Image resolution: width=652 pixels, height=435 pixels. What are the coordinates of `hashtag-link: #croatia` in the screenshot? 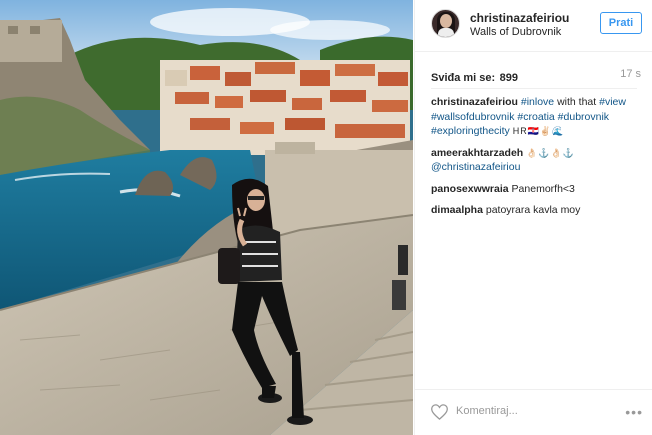 It's located at (535, 117).